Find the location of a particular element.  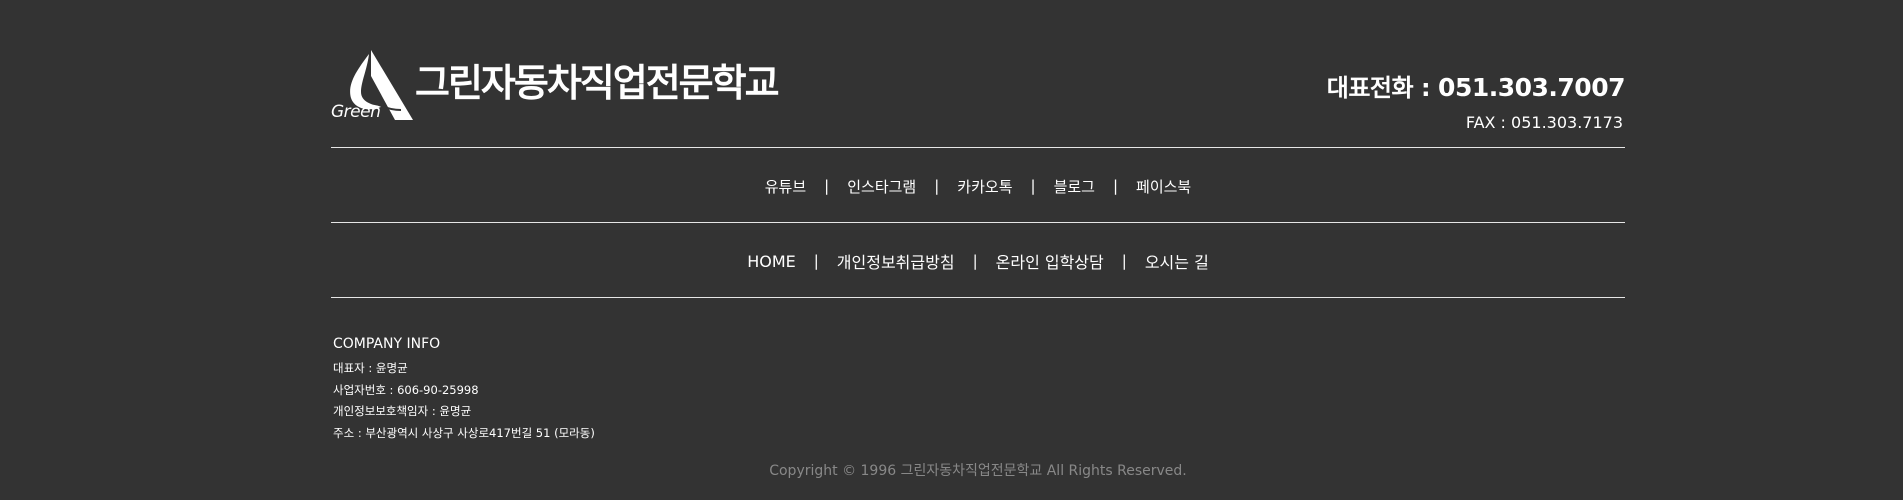

business-number-line: 사업자번호 : 606-90-25998 is located at coordinates (406, 389).